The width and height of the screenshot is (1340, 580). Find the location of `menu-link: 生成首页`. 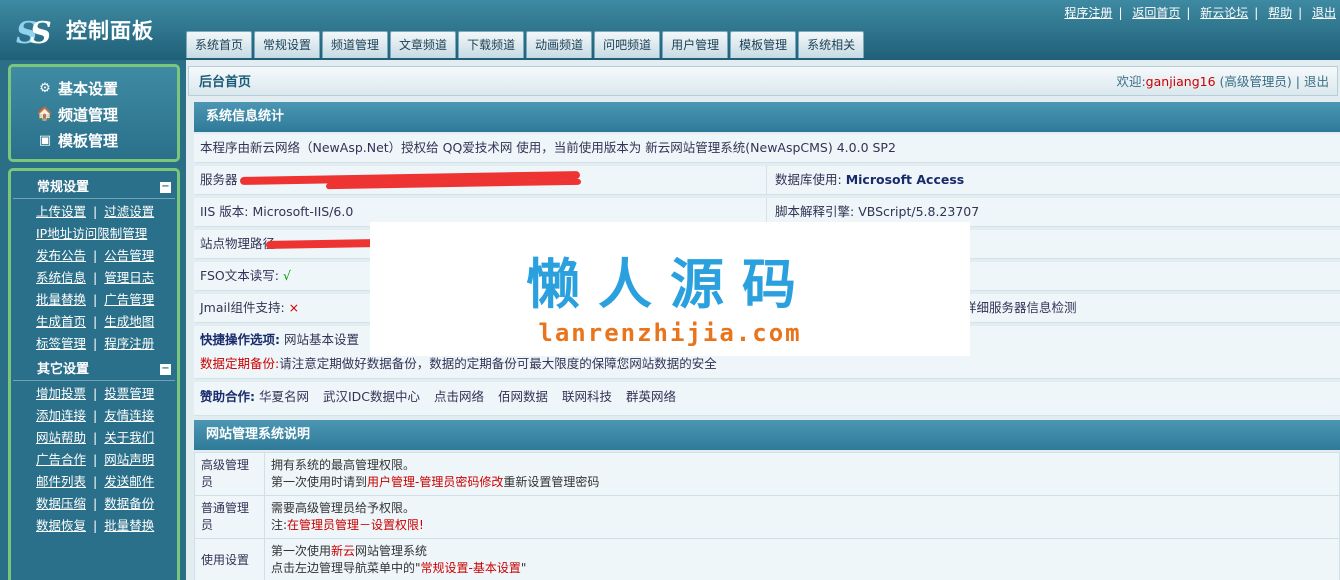

menu-link: 生成首页 is located at coordinates (61, 321).